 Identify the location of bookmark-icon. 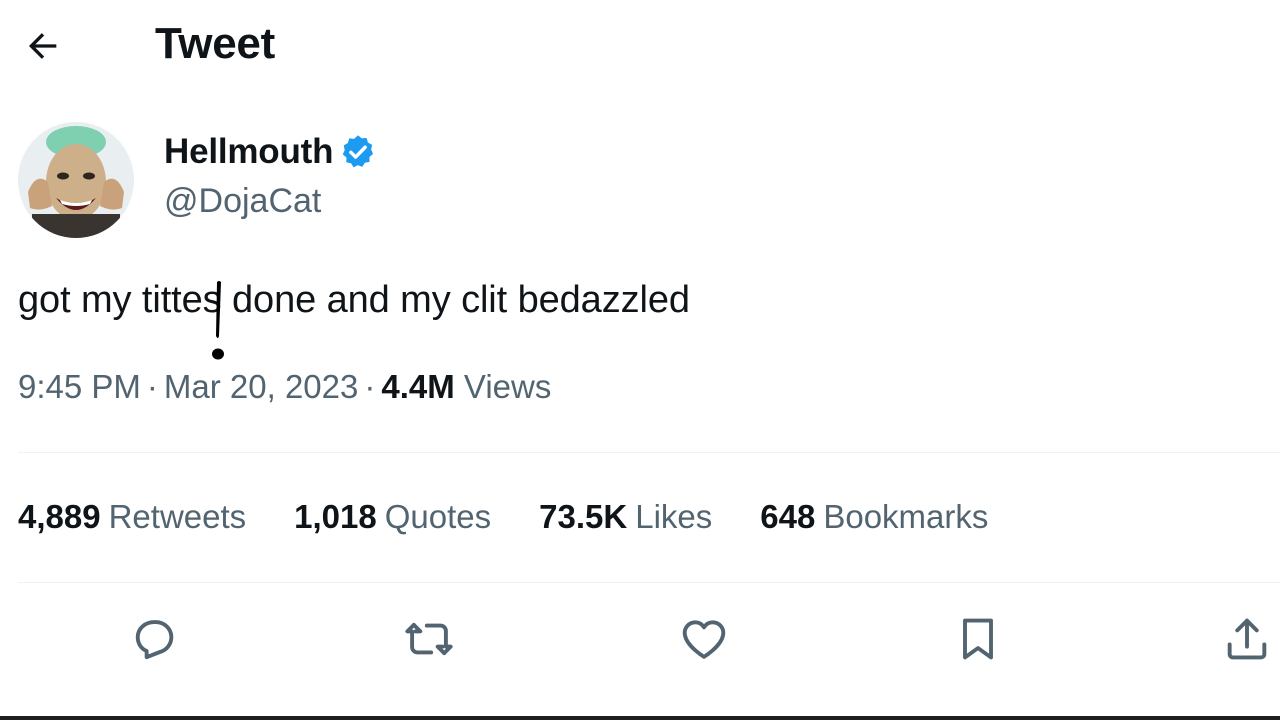
(978, 639).